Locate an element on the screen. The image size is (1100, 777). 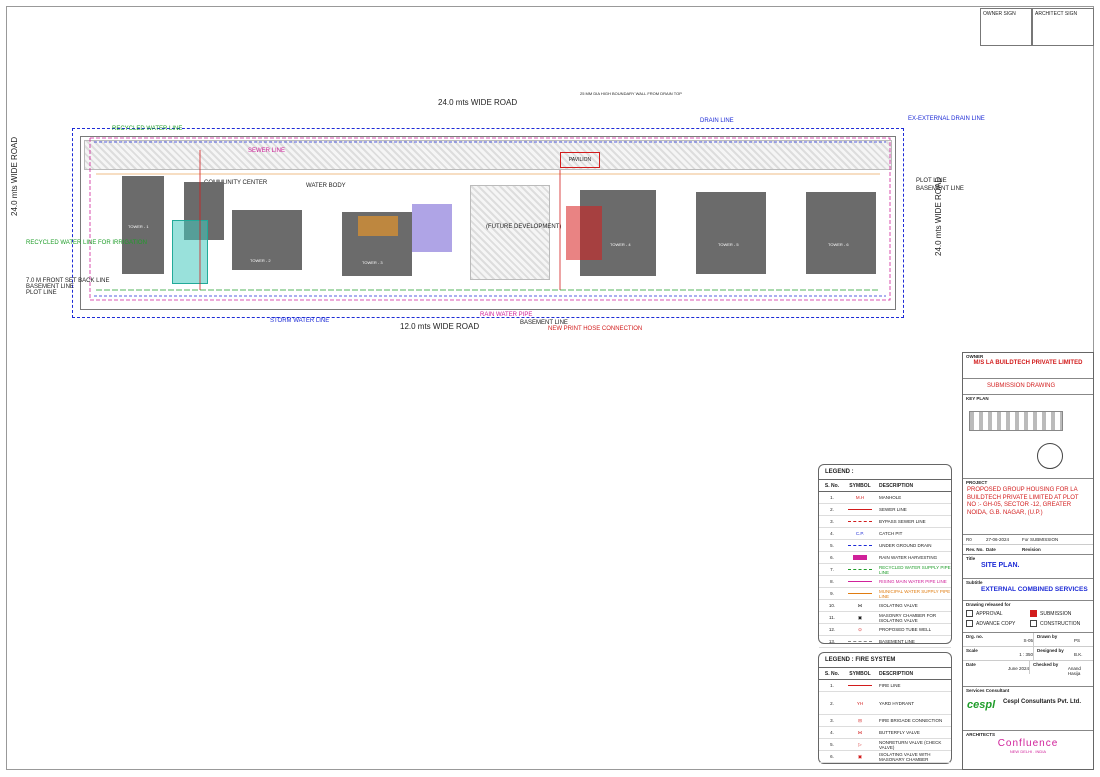
legend-row: 3. BYPASS SEWER LINE is located at coordinates (885, 522).